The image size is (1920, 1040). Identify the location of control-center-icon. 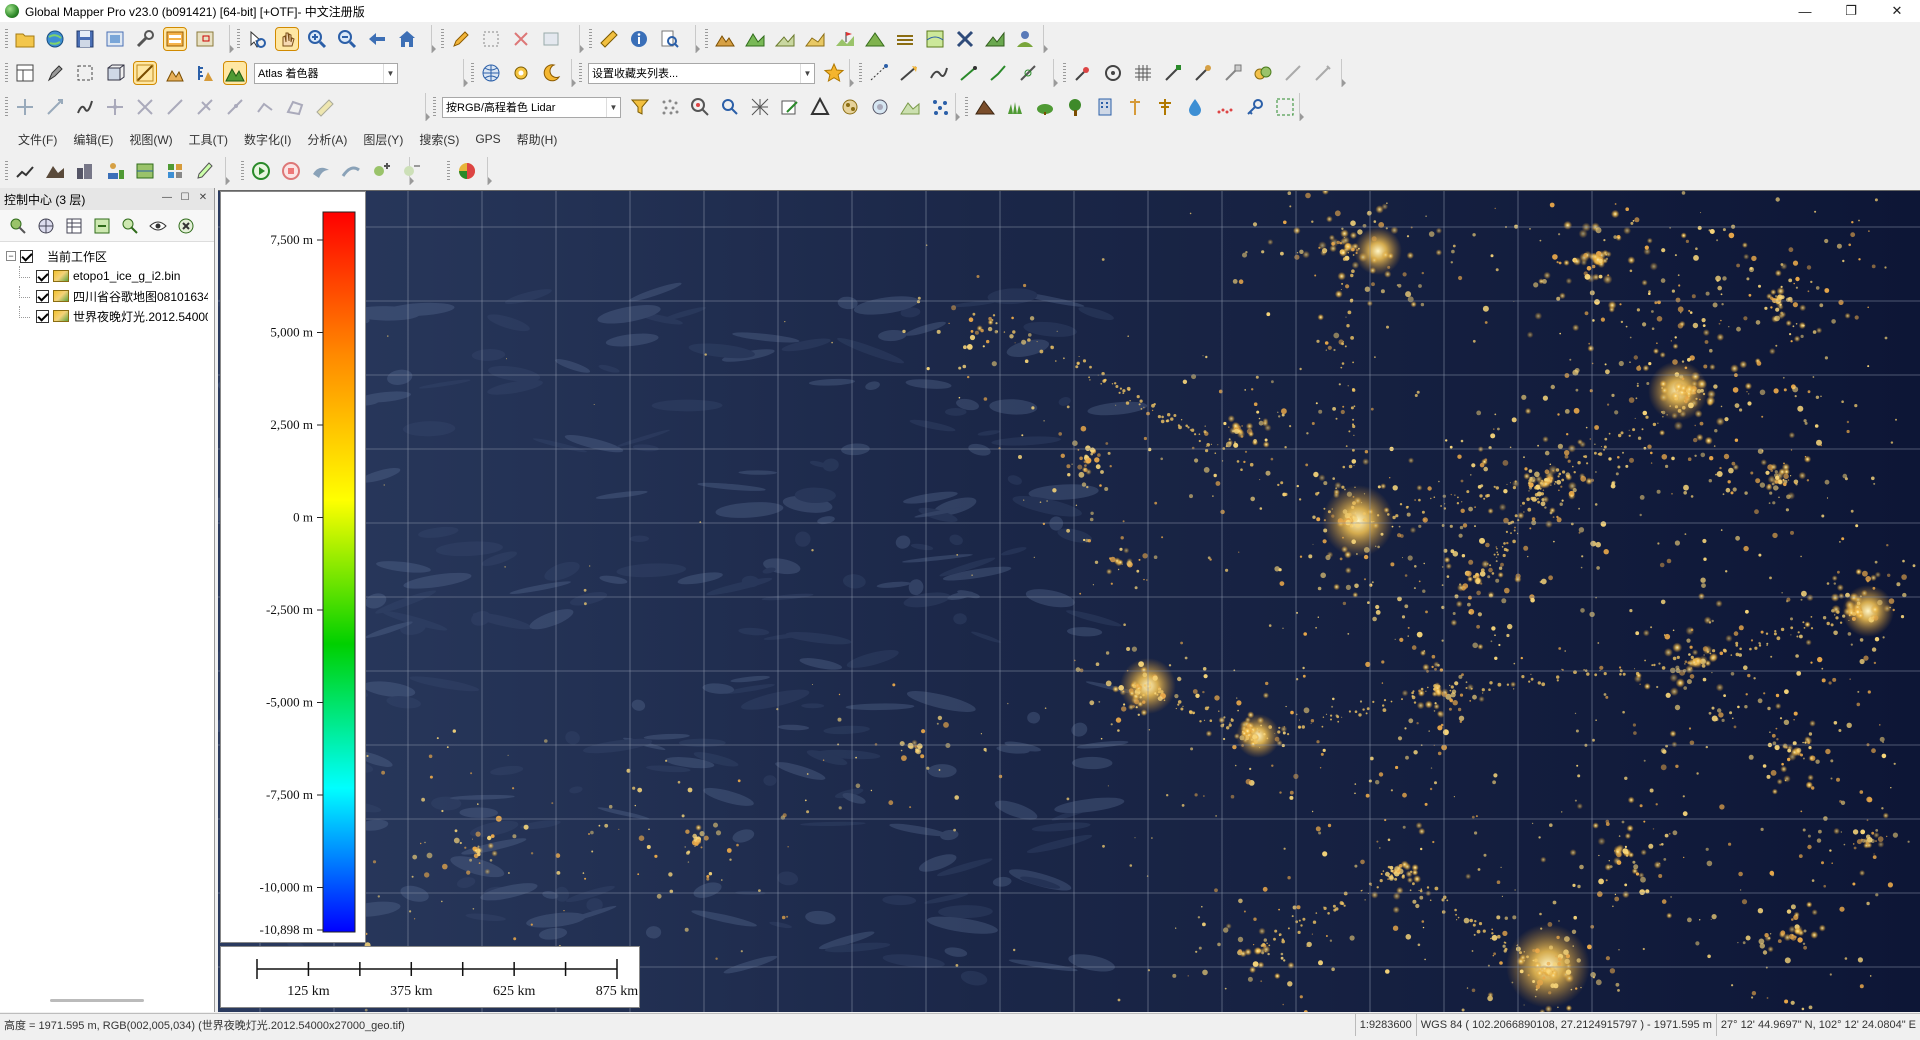
(175, 39).